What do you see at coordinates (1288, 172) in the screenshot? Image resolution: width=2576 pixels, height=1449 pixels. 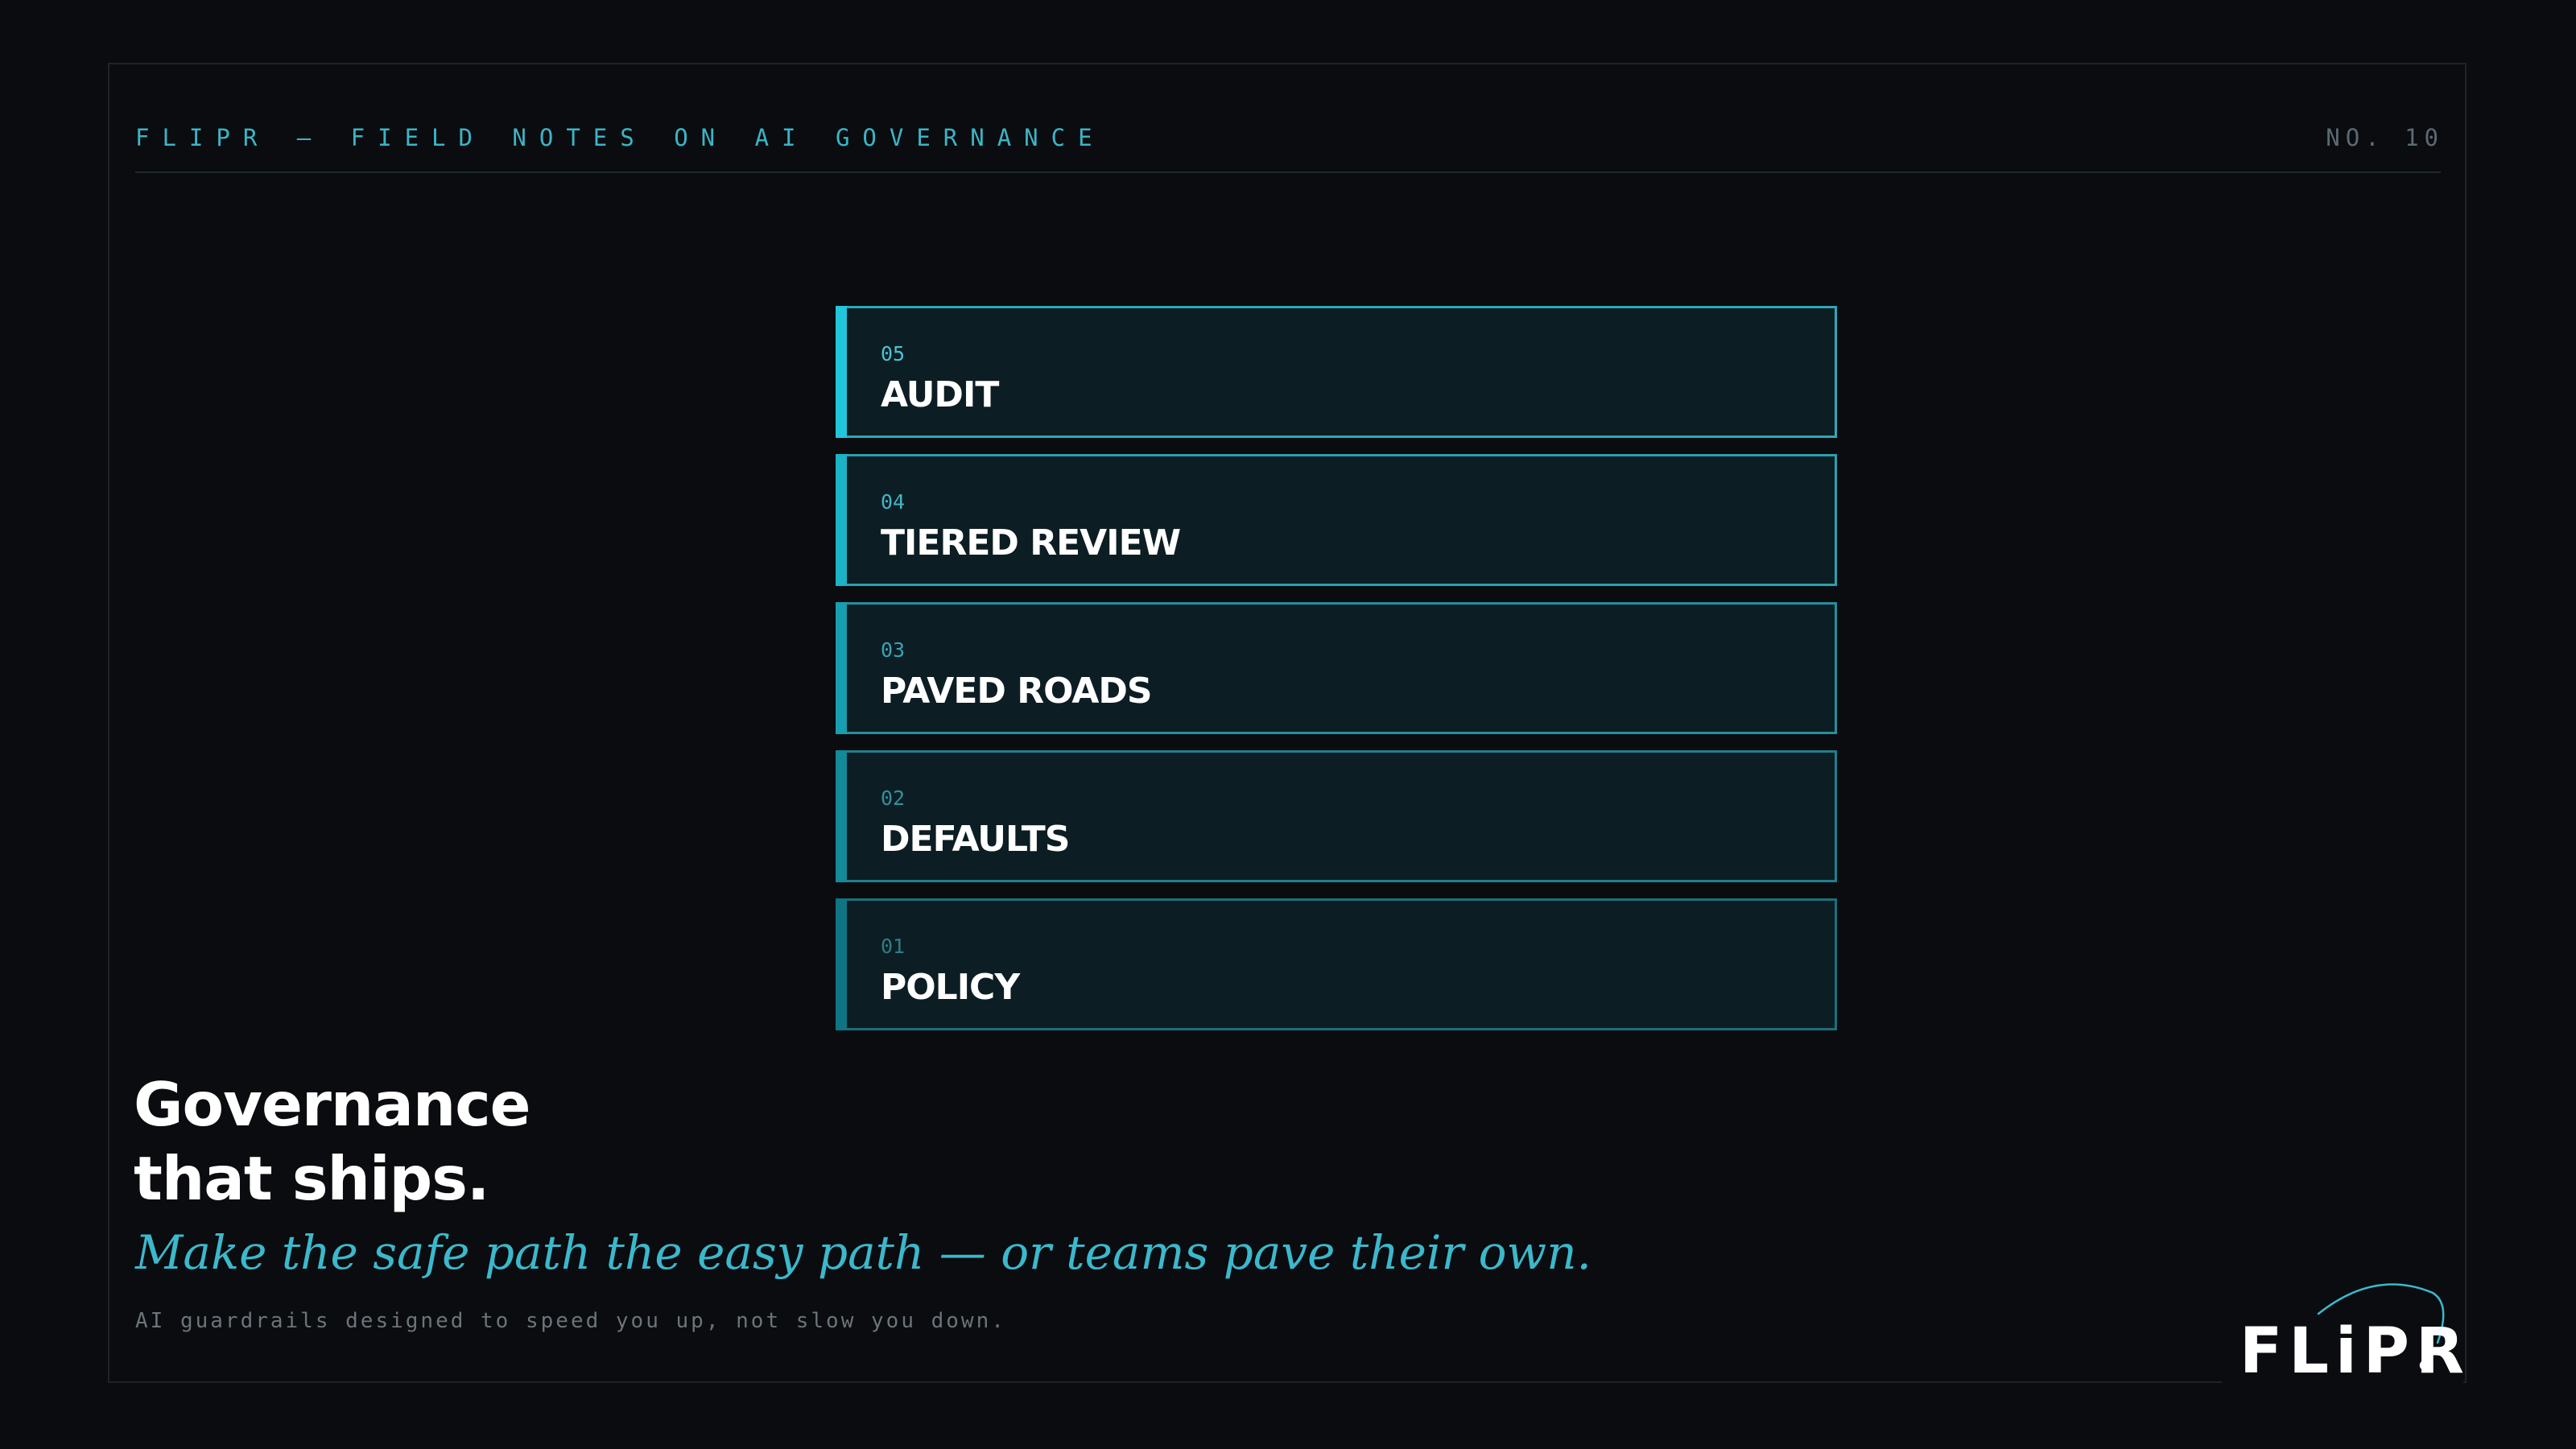 I see `header-divider` at bounding box center [1288, 172].